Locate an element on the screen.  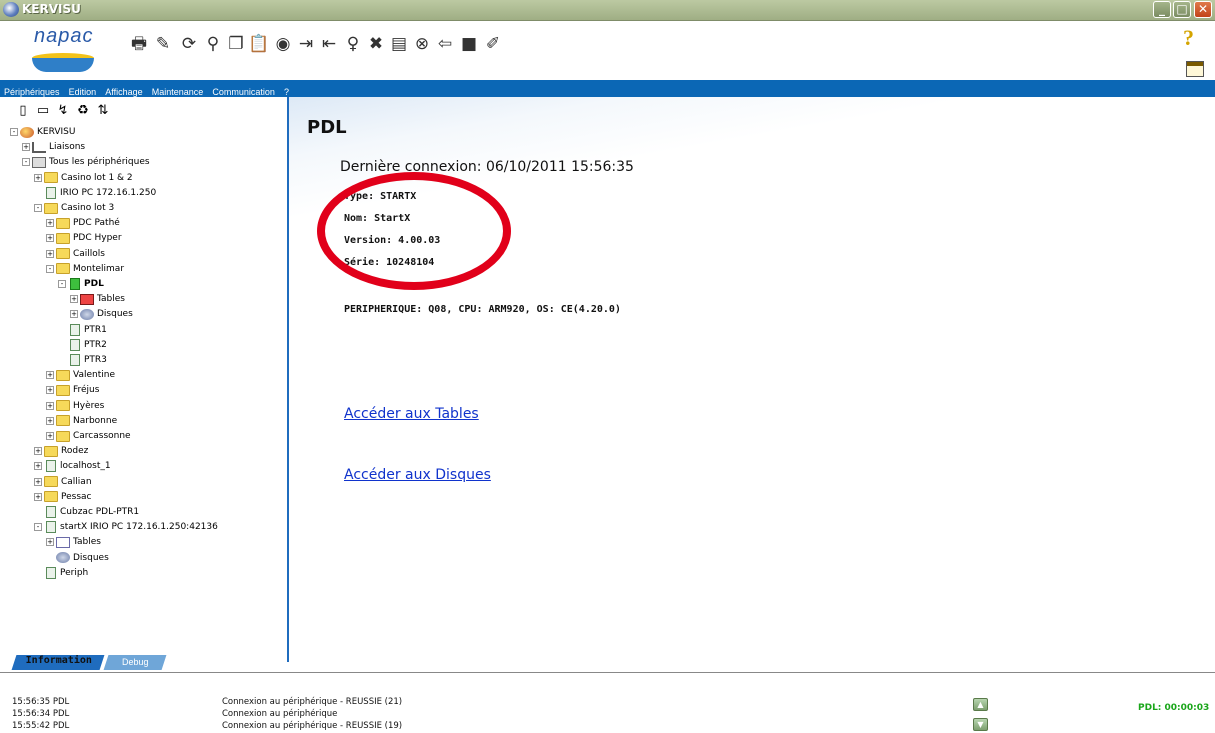
tree-node: + Liaisons is located at coordinates (53, 147).